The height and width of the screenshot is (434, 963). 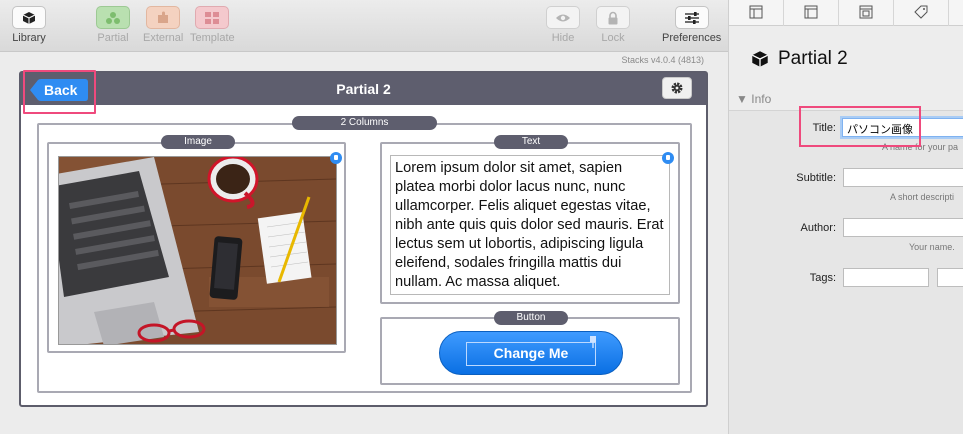 I want to click on grid-icon, so click(x=212, y=17).